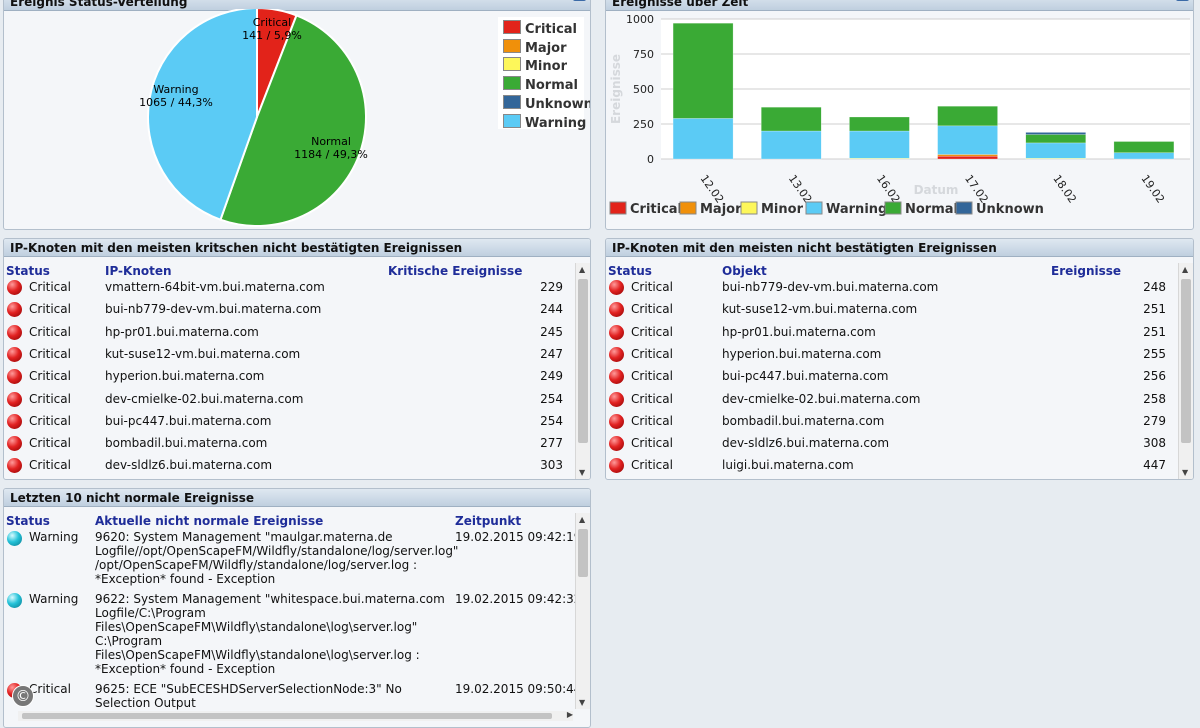 This screenshot has width=1200, height=728. Describe the element at coordinates (1154, 331) in the screenshot. I see `event-count: 251` at that location.